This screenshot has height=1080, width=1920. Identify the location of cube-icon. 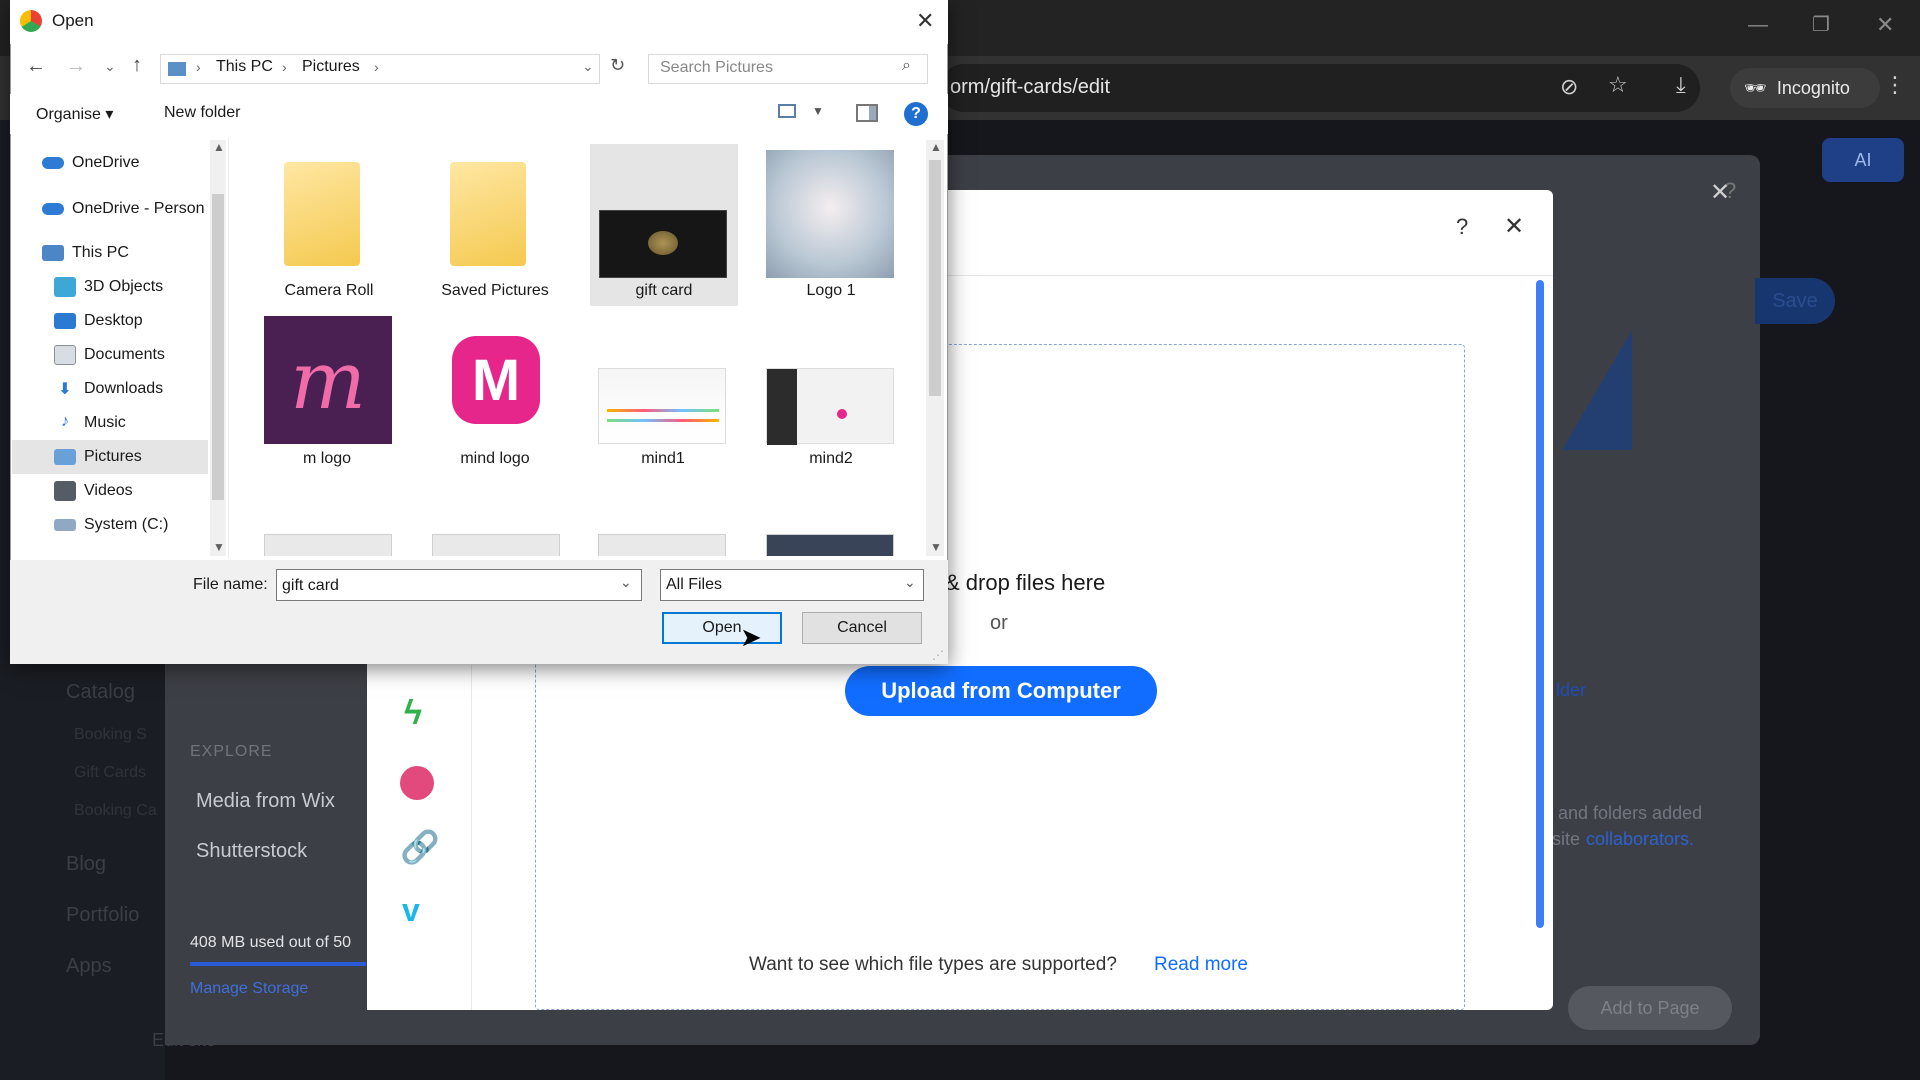
(65, 287).